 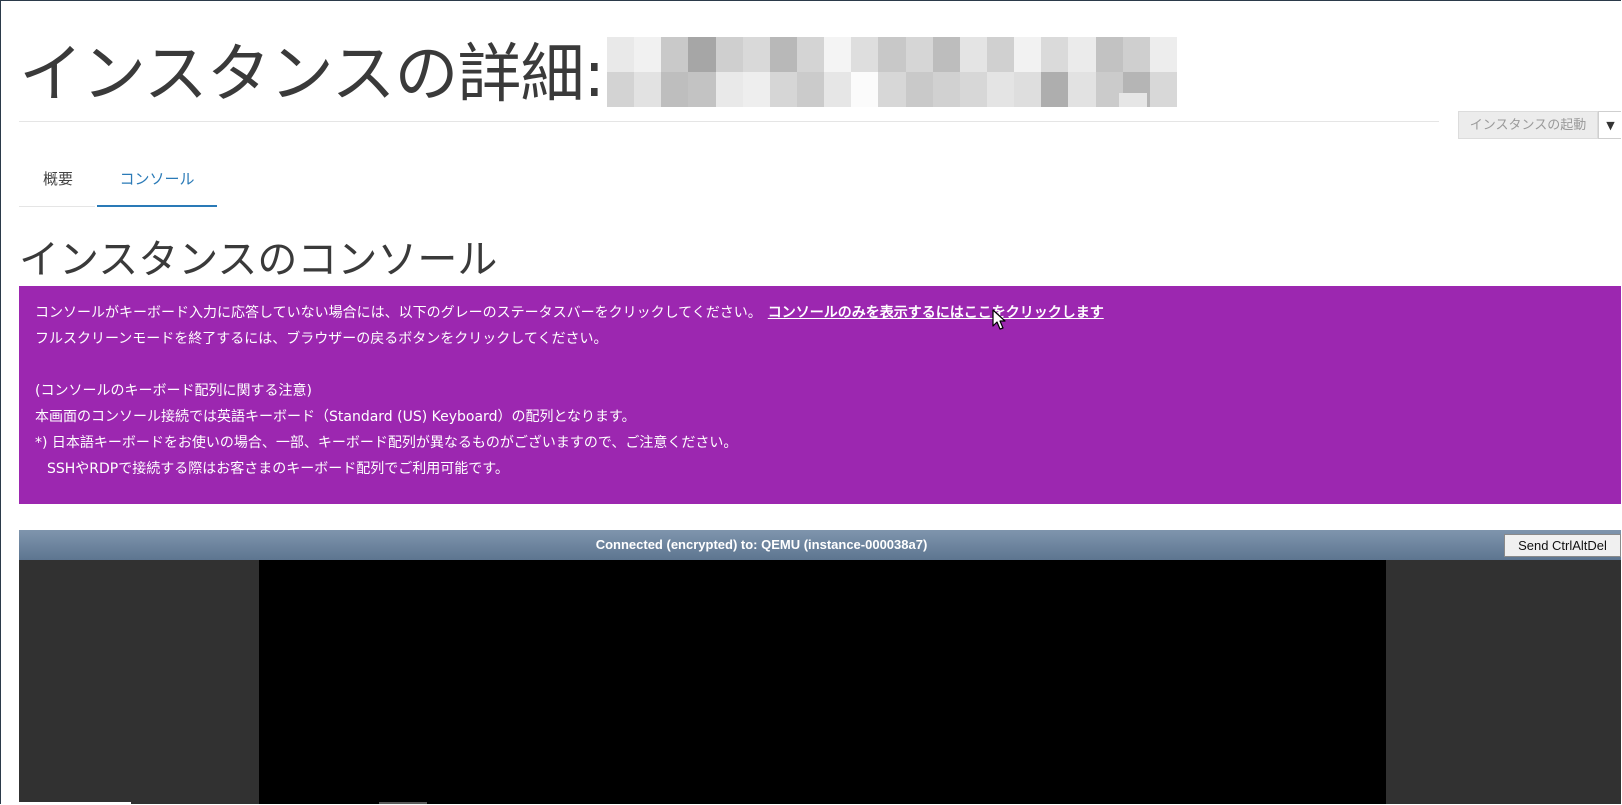 What do you see at coordinates (936, 313) in the screenshot?
I see `console-only-link: コンソールのみを表示するにはここをクリックします` at bounding box center [936, 313].